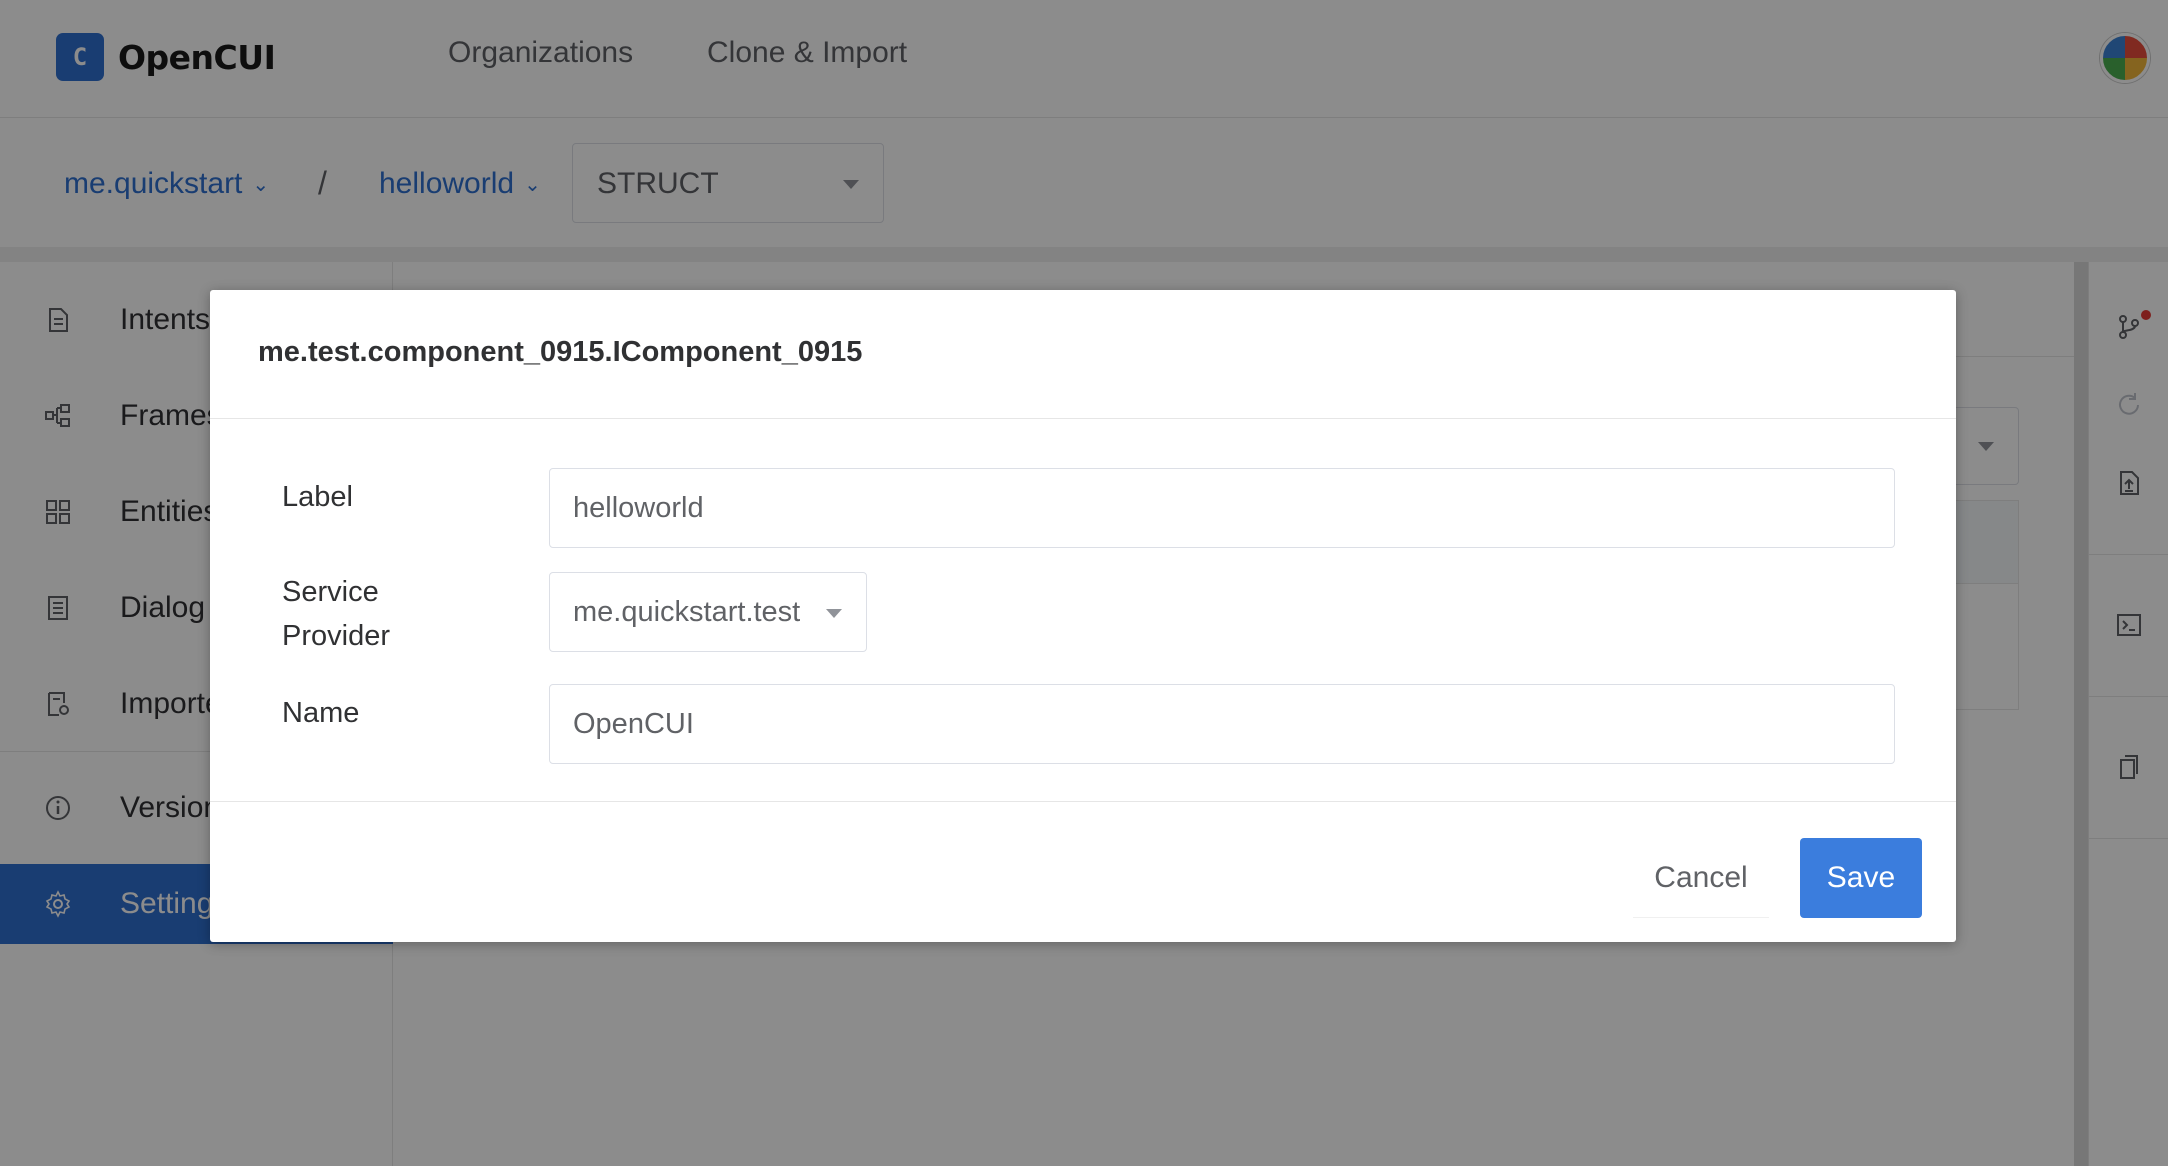 This screenshot has height=1166, width=2168. What do you see at coordinates (687, 612) in the screenshot?
I see `service-provider-value: me.quickstart.test` at bounding box center [687, 612].